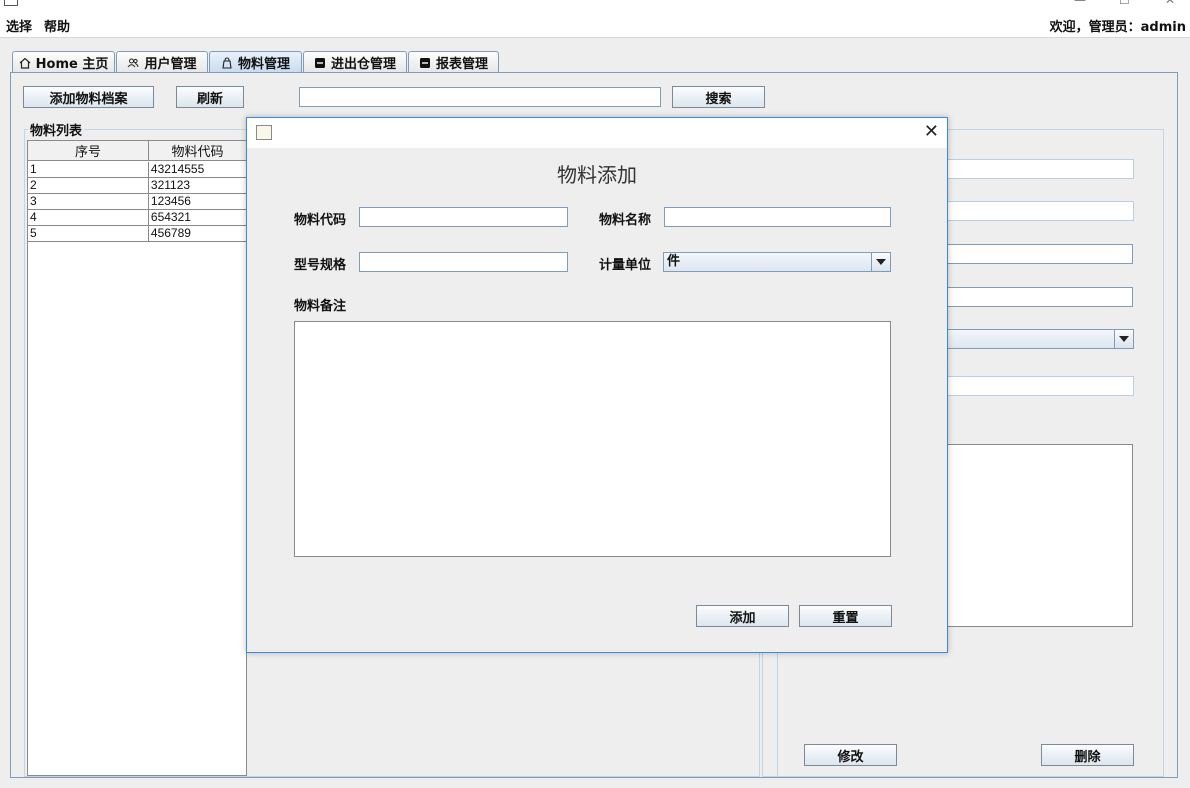 This screenshot has height=788, width=1190. I want to click on tab-material: 物料管理, so click(255, 62).